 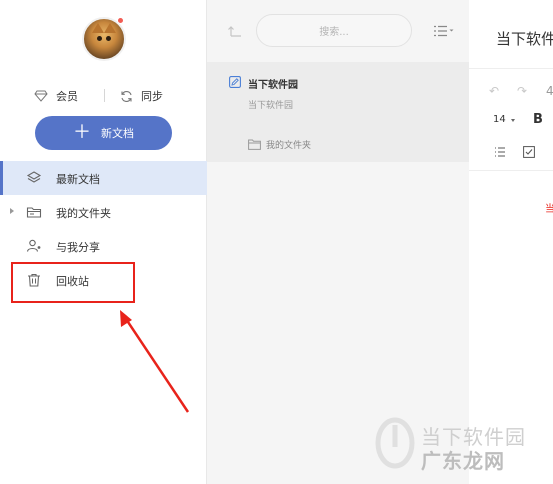 I want to click on list-item: 当下软件园 当下软件园 我的文件夹, so click(x=338, y=112).